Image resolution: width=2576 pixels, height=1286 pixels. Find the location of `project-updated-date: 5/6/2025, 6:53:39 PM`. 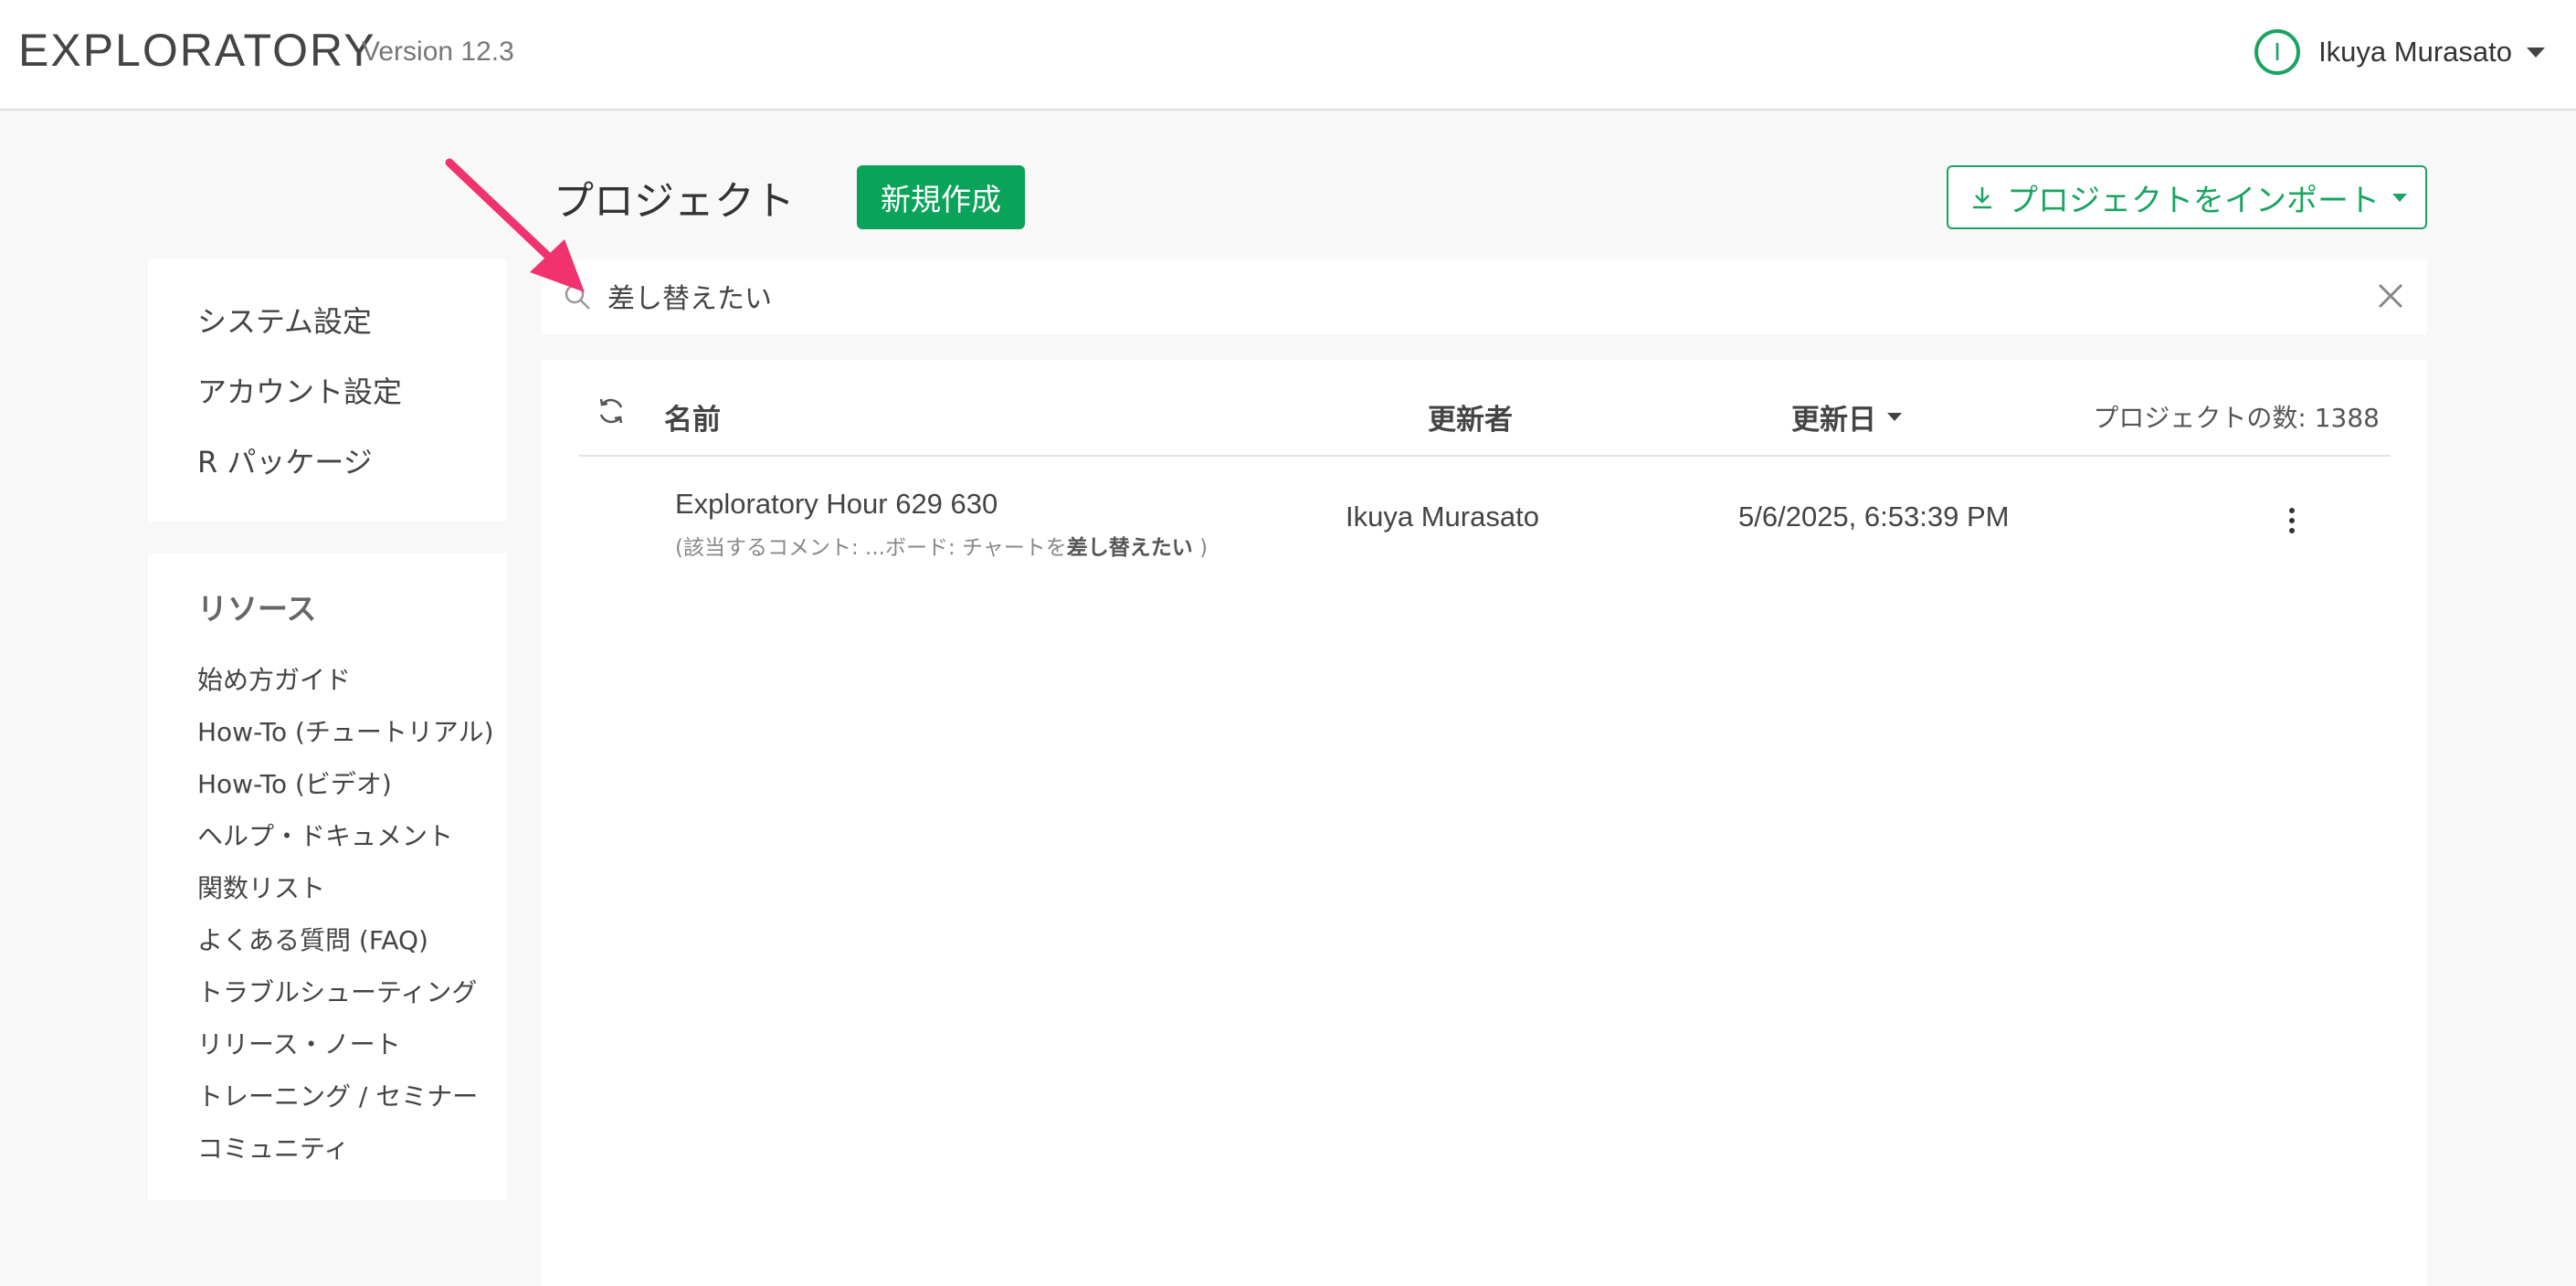

project-updated-date: 5/6/2025, 6:53:39 PM is located at coordinates (1874, 516).